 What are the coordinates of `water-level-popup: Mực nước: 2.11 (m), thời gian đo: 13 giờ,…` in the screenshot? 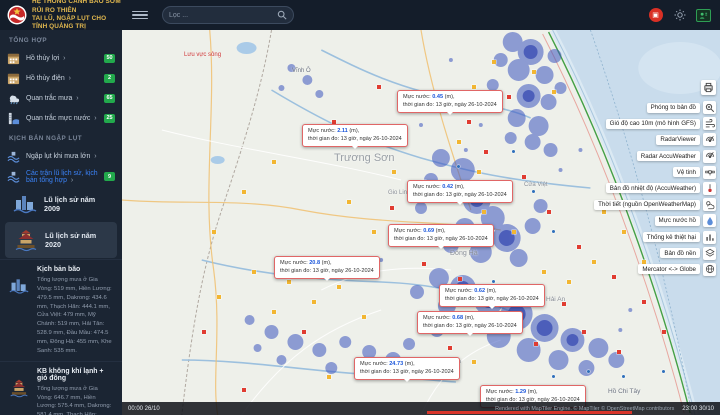 It's located at (355, 136).